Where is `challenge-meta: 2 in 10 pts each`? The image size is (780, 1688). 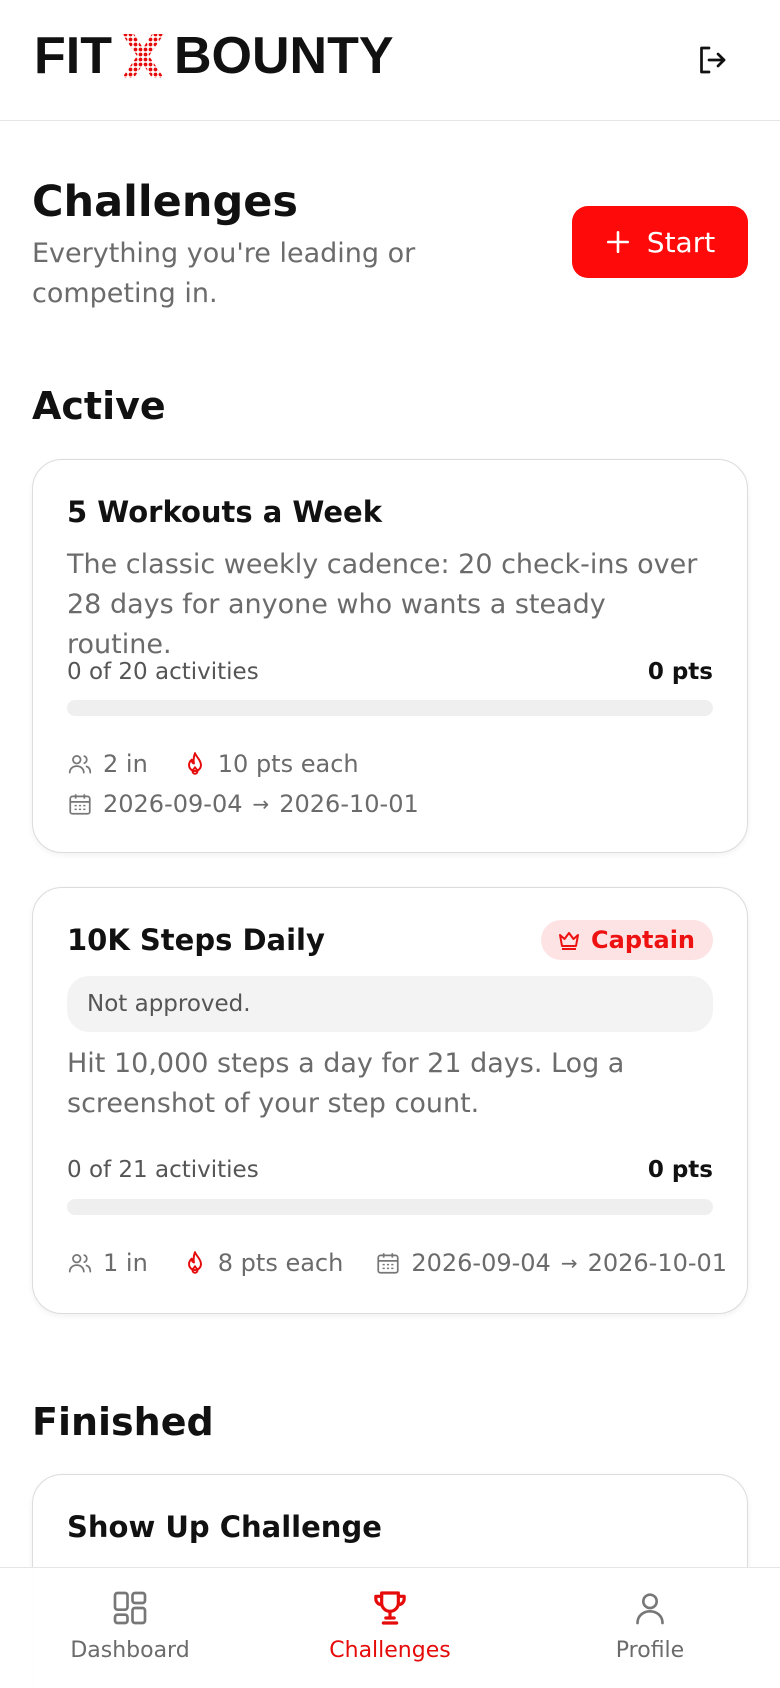
challenge-meta: 2 in 10 pts each is located at coordinates (213, 764).